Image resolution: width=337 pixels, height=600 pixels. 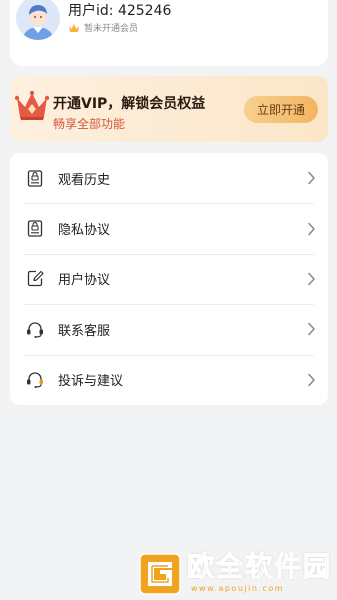 I want to click on watermark: 欧全软件园 www.apoujin.com, so click(x=235, y=574).